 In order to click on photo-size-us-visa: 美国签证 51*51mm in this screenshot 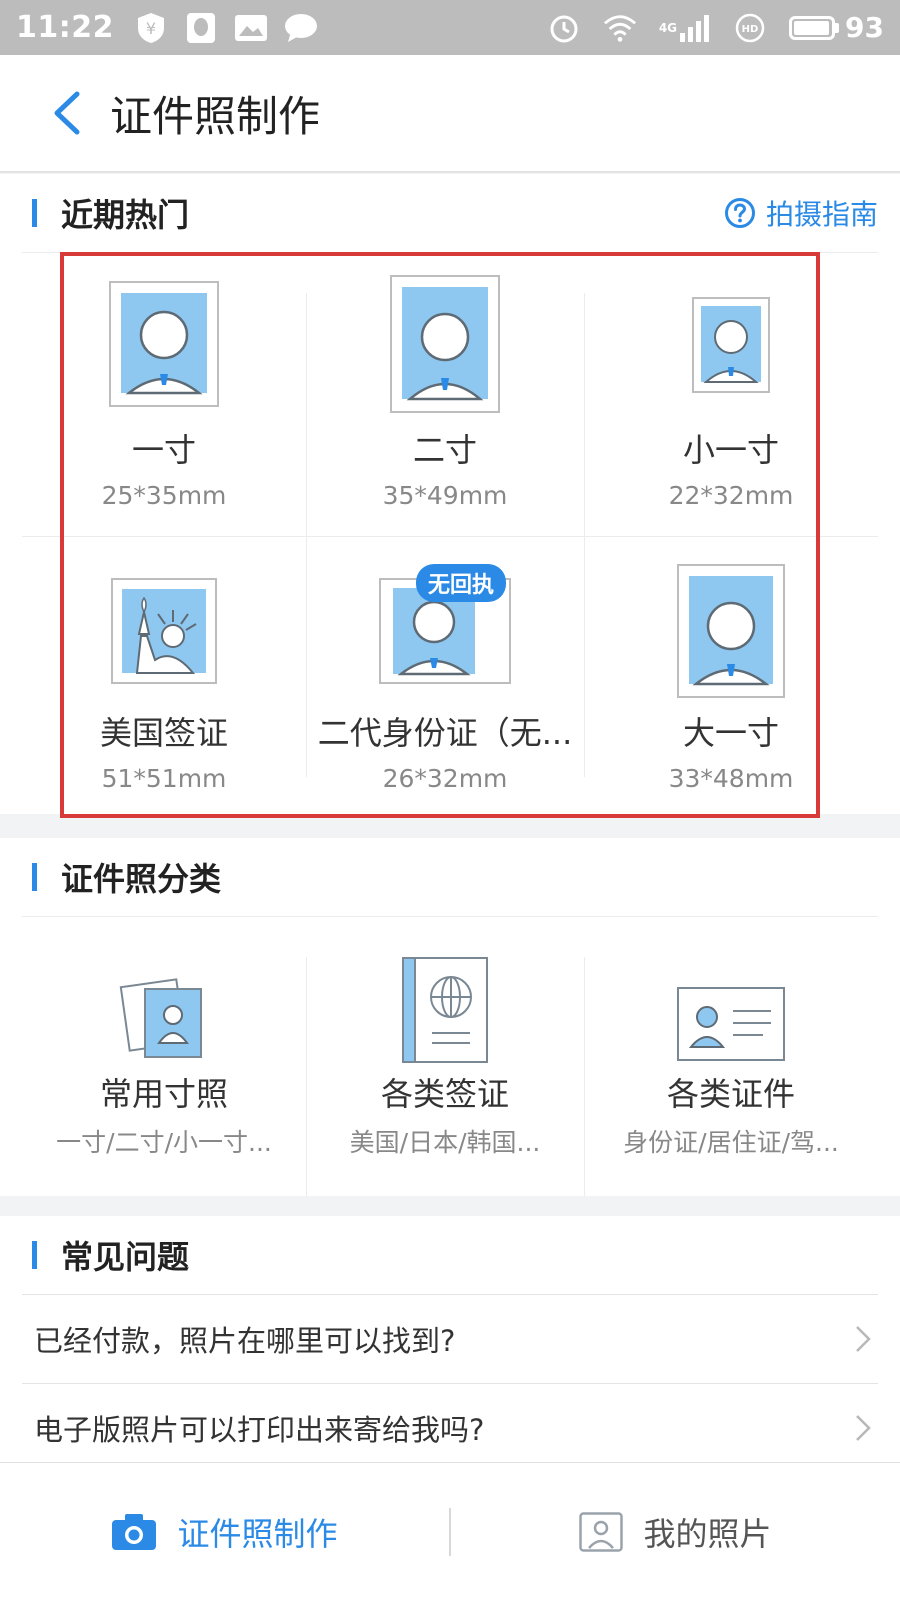, I will do `click(164, 674)`.